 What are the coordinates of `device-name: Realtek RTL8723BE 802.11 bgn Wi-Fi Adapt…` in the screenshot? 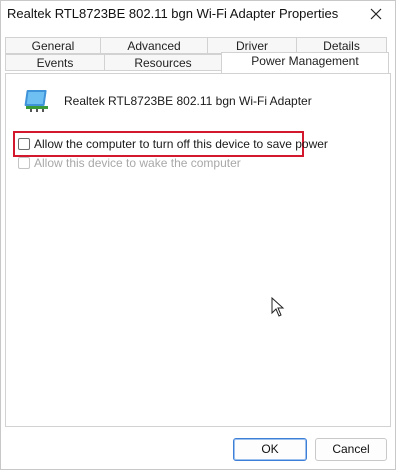 It's located at (188, 101).